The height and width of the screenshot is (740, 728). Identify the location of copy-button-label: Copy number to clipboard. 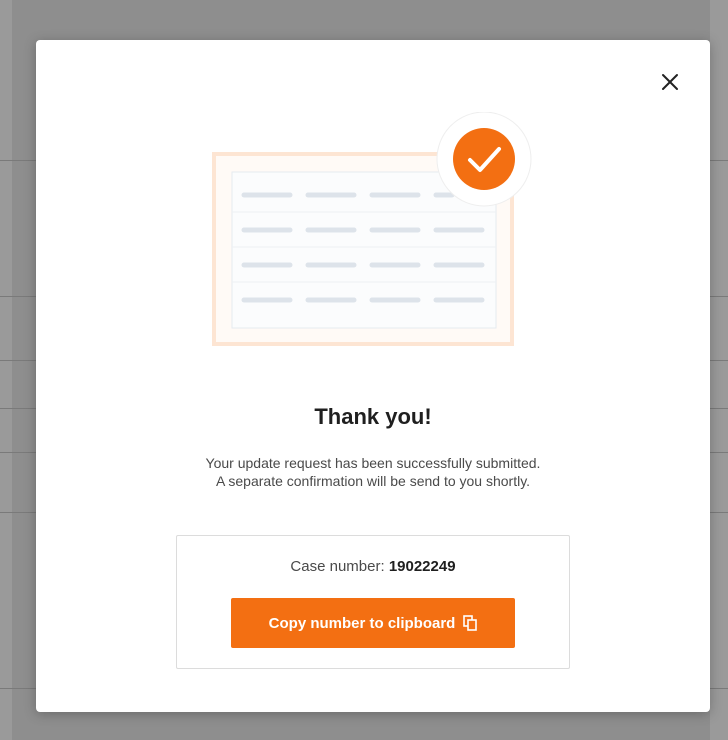
(362, 623).